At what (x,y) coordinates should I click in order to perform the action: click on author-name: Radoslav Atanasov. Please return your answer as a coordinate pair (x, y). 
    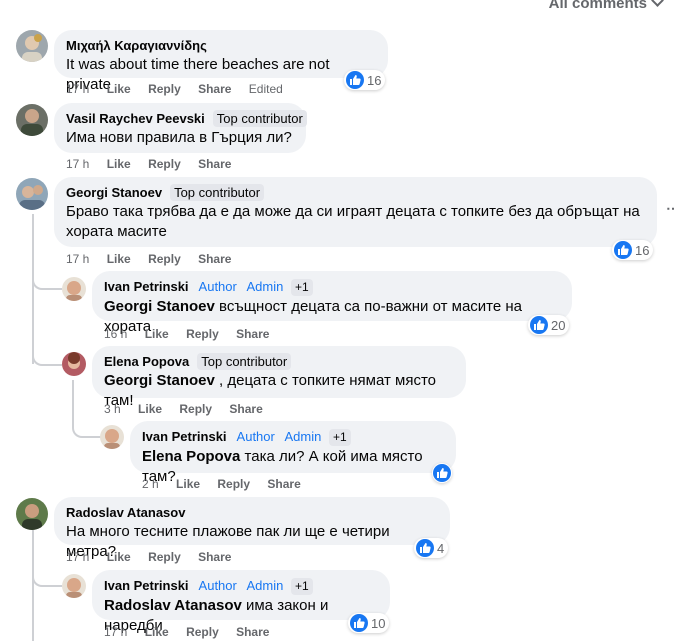
    Looking at the image, I should click on (125, 512).